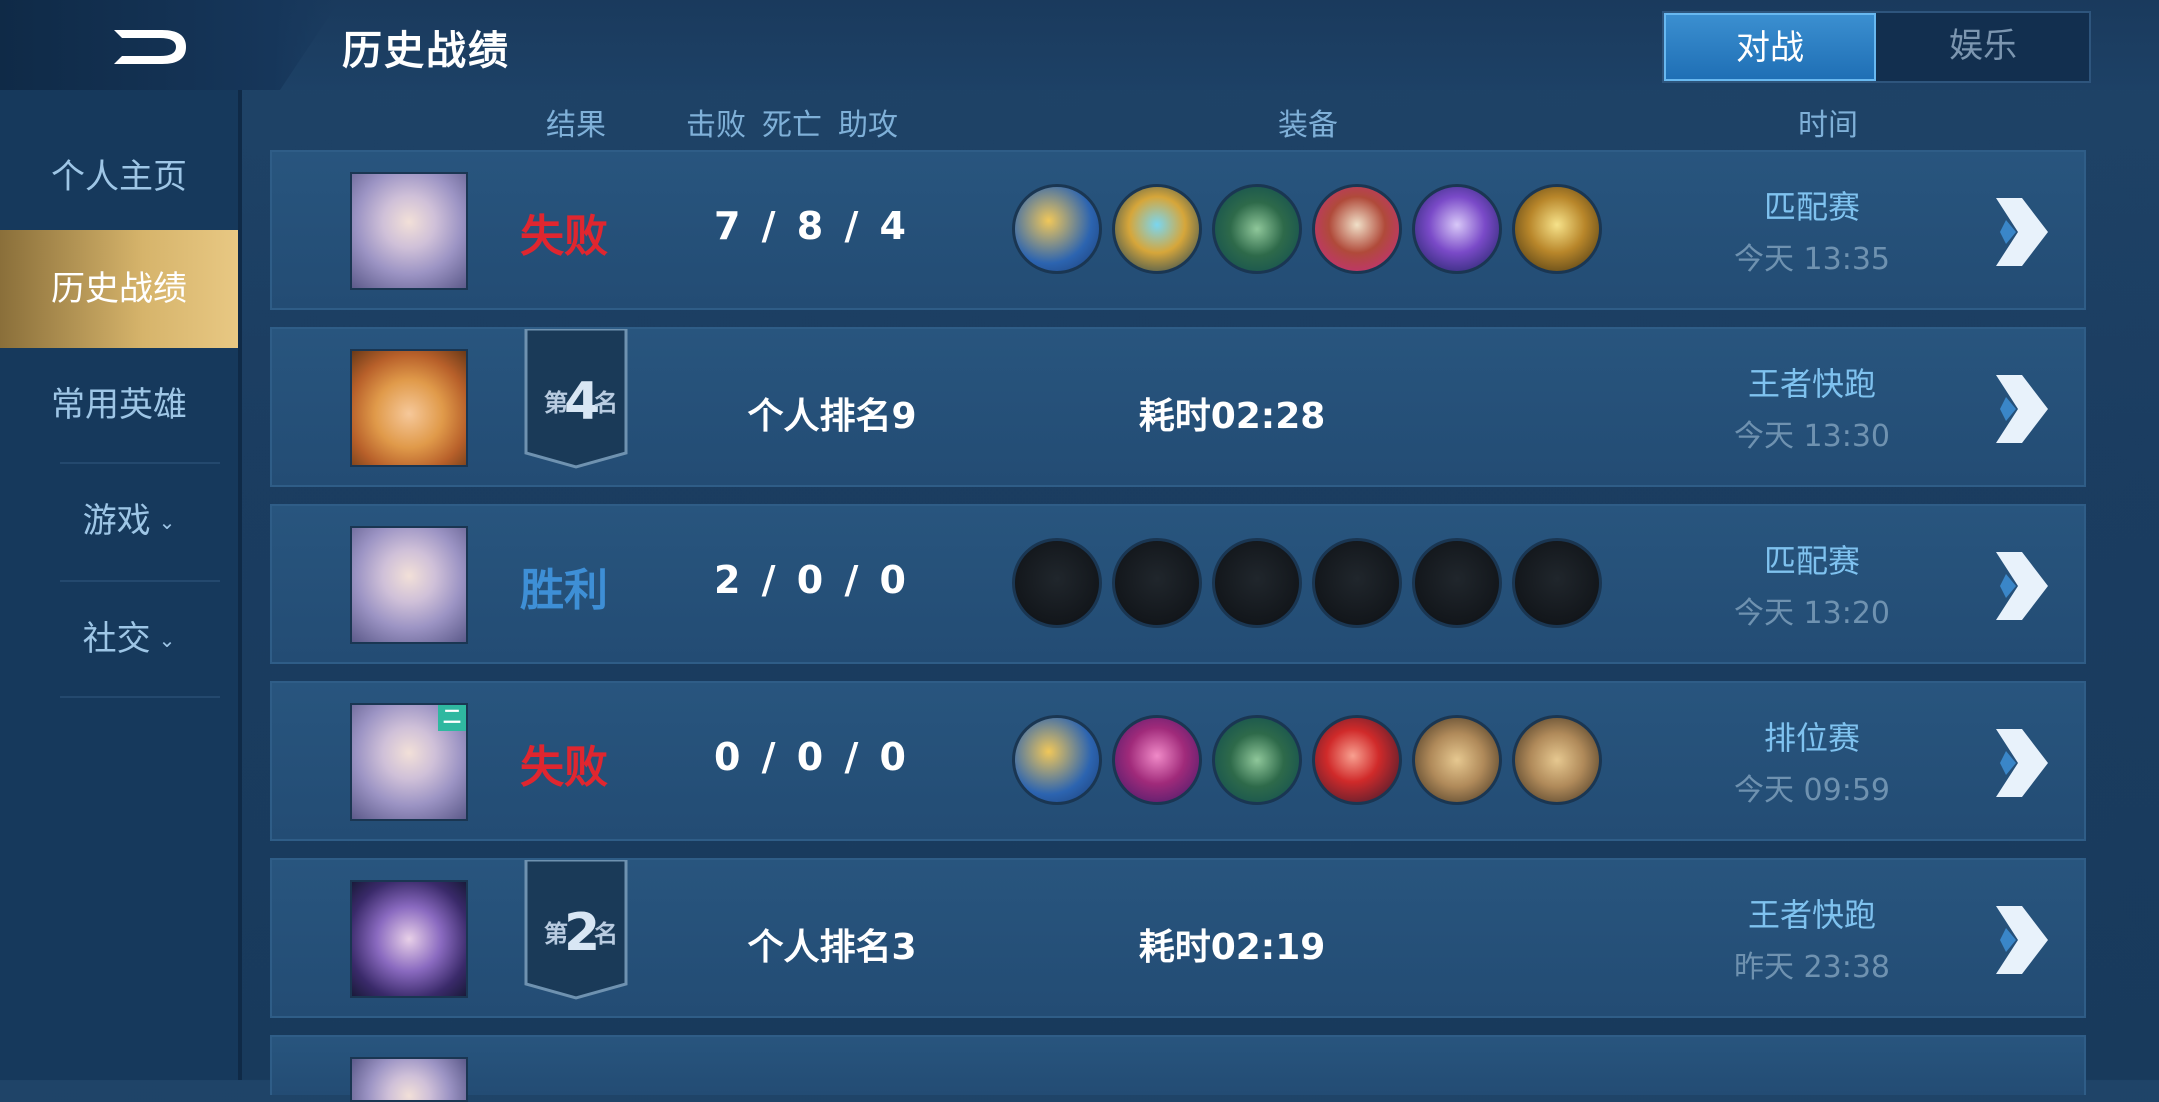 The image size is (2159, 1102). I want to click on sidebar-item-social: 社交 ⌄, so click(119, 639).